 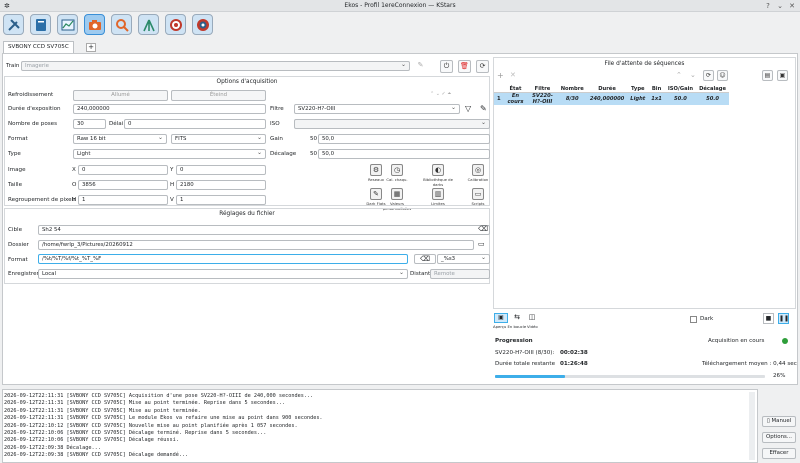 What do you see at coordinates (202, 24) in the screenshot?
I see `guide-module-icon` at bounding box center [202, 24].